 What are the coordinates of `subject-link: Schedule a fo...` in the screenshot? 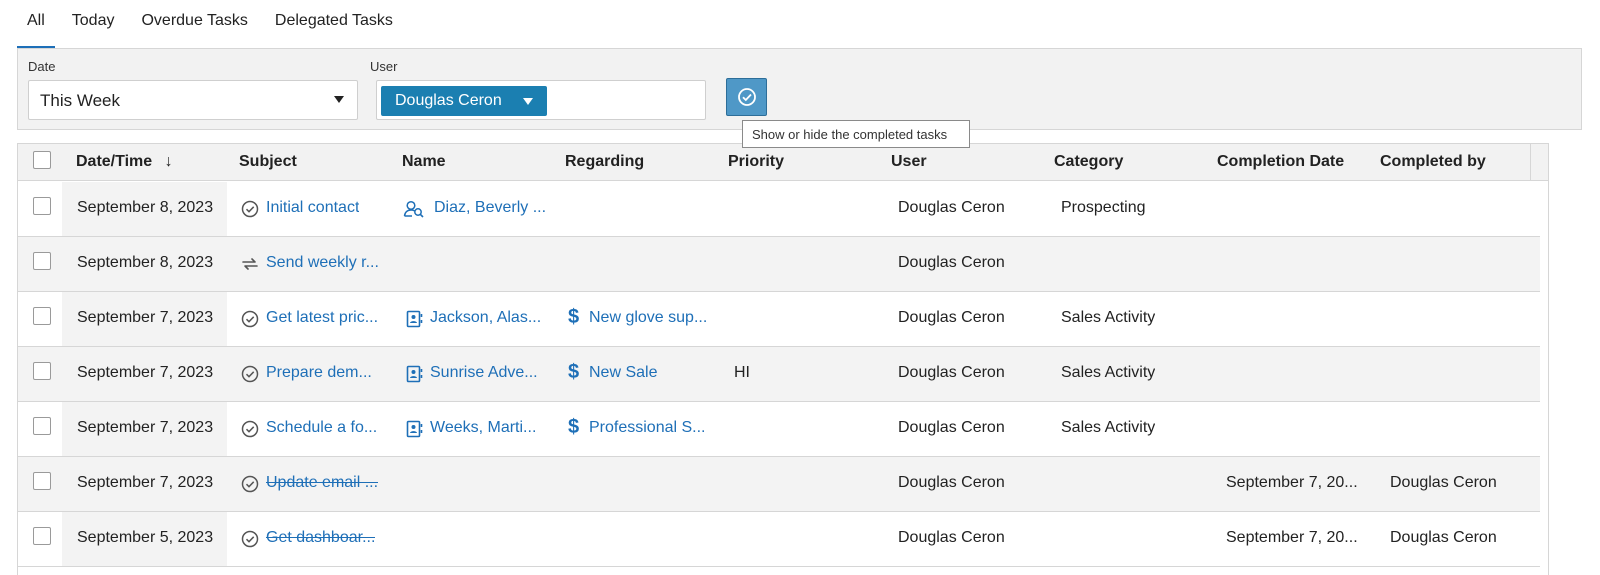 It's located at (321, 428).